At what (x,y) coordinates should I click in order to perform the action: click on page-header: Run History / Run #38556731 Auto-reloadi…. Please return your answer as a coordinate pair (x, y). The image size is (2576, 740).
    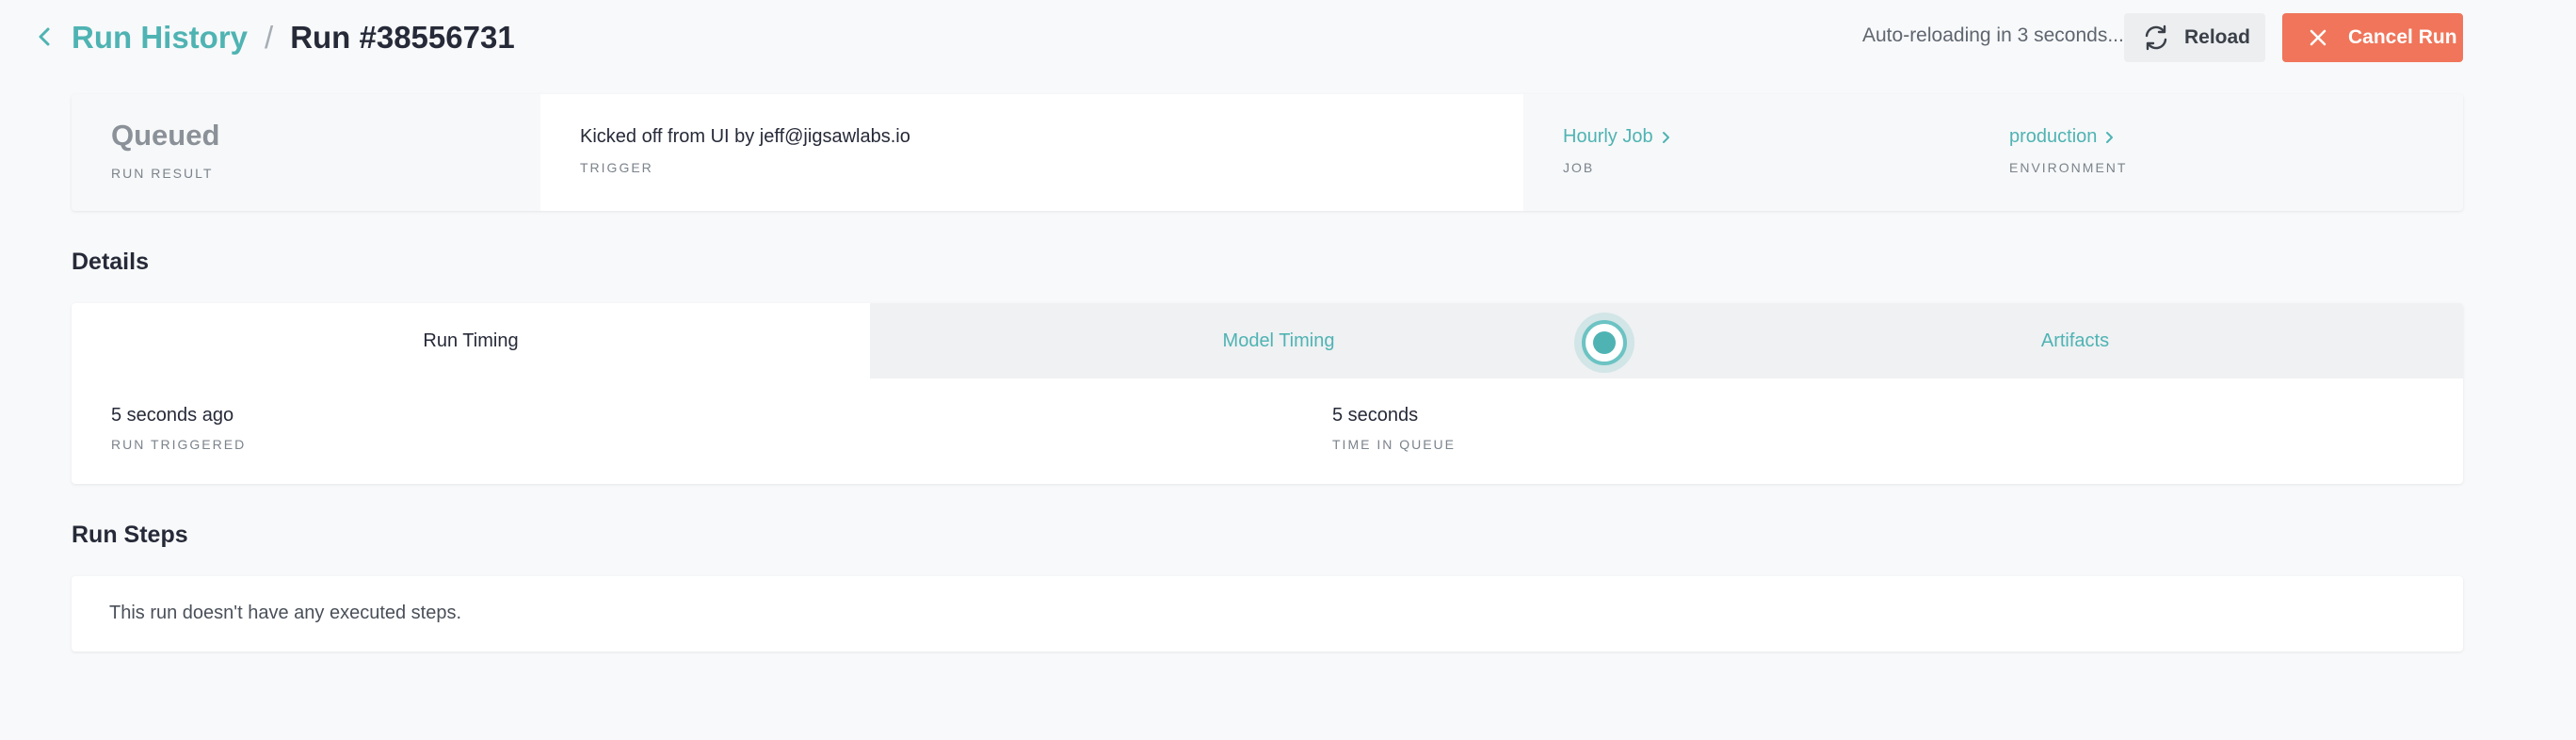
    Looking at the image, I should click on (1288, 37).